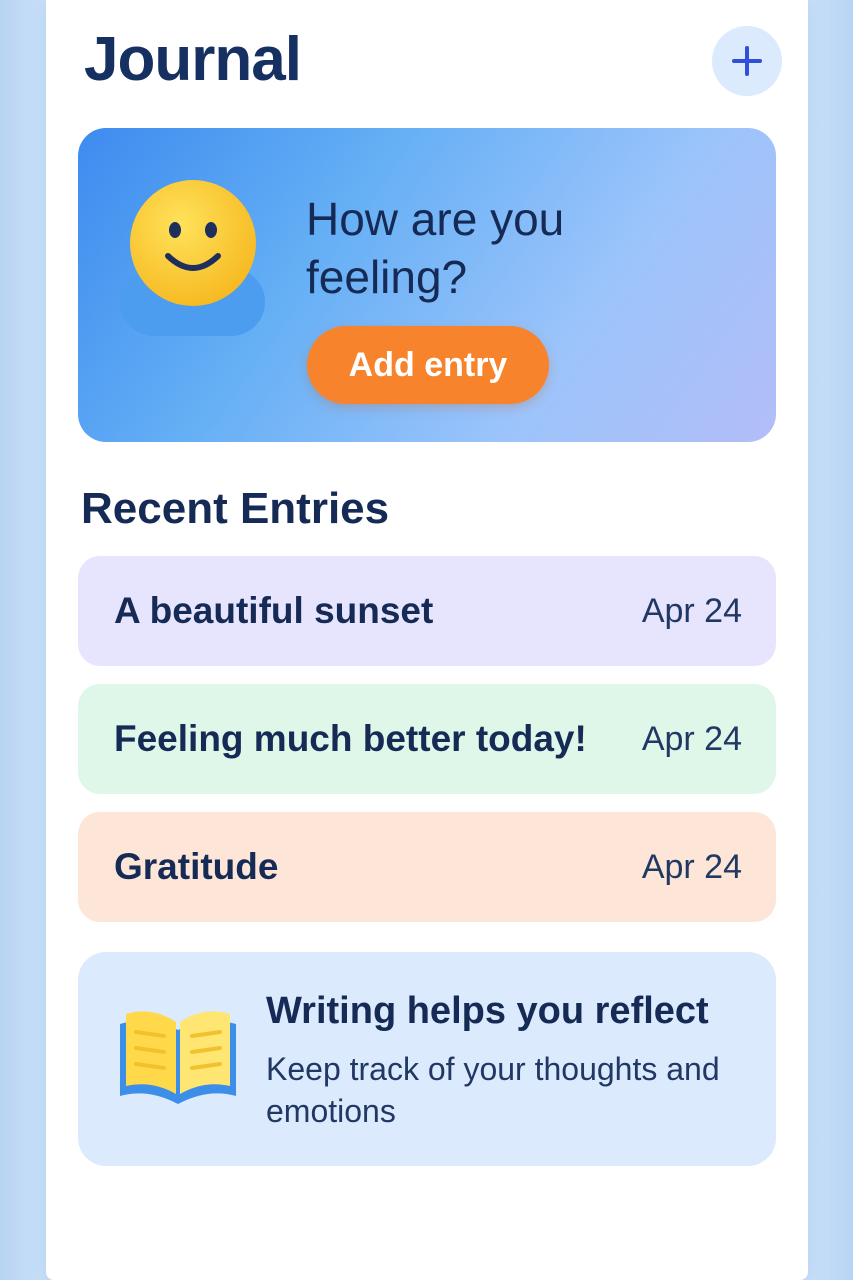  Describe the element at coordinates (493, 1090) in the screenshot. I see `tip-description: Keep track of your thoughts and emotions` at that location.